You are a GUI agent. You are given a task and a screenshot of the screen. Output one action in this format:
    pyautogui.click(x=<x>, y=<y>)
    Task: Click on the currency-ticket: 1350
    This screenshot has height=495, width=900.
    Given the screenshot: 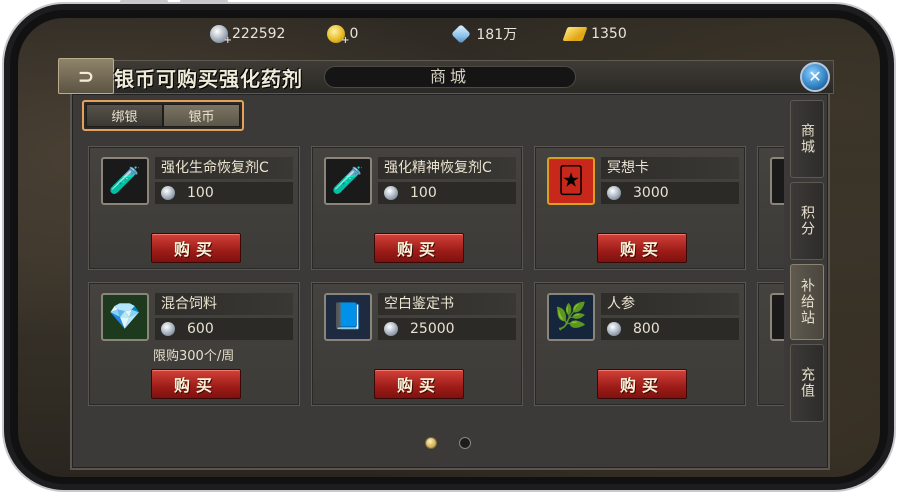 What is the action you would take?
    pyautogui.click(x=594, y=34)
    